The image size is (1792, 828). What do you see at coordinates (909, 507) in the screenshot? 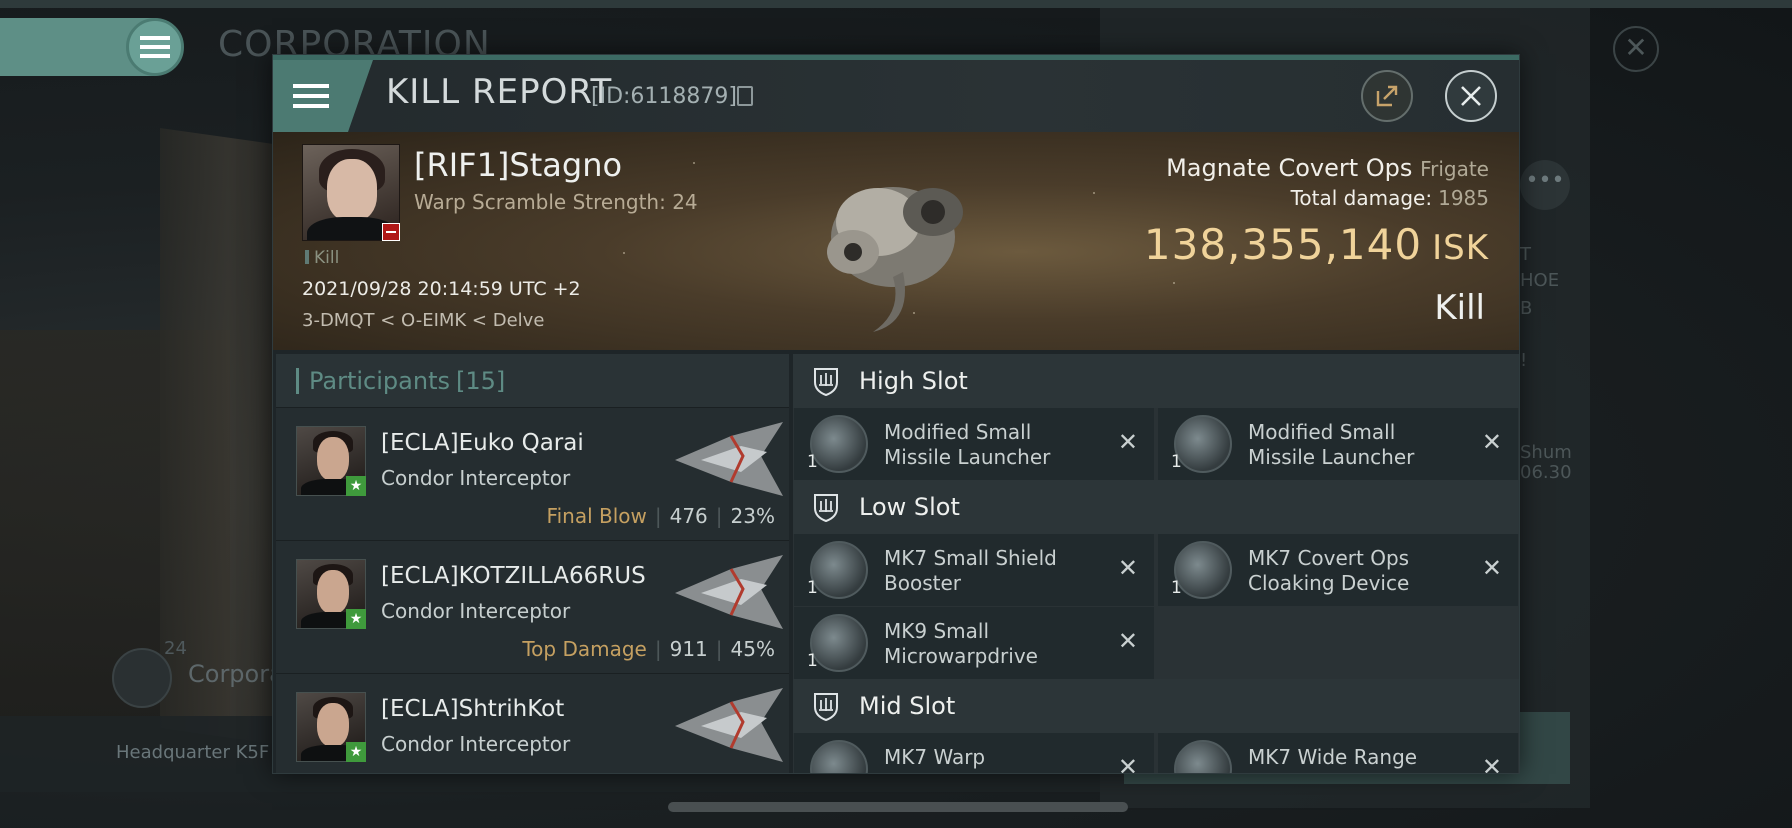
I see `low-slot-label: Low Slot` at bounding box center [909, 507].